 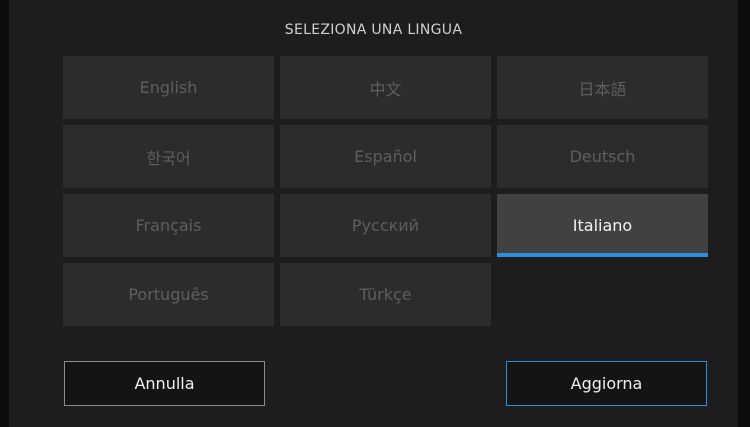 What do you see at coordinates (168, 156) in the screenshot?
I see `language-option-korean: 한국어` at bounding box center [168, 156].